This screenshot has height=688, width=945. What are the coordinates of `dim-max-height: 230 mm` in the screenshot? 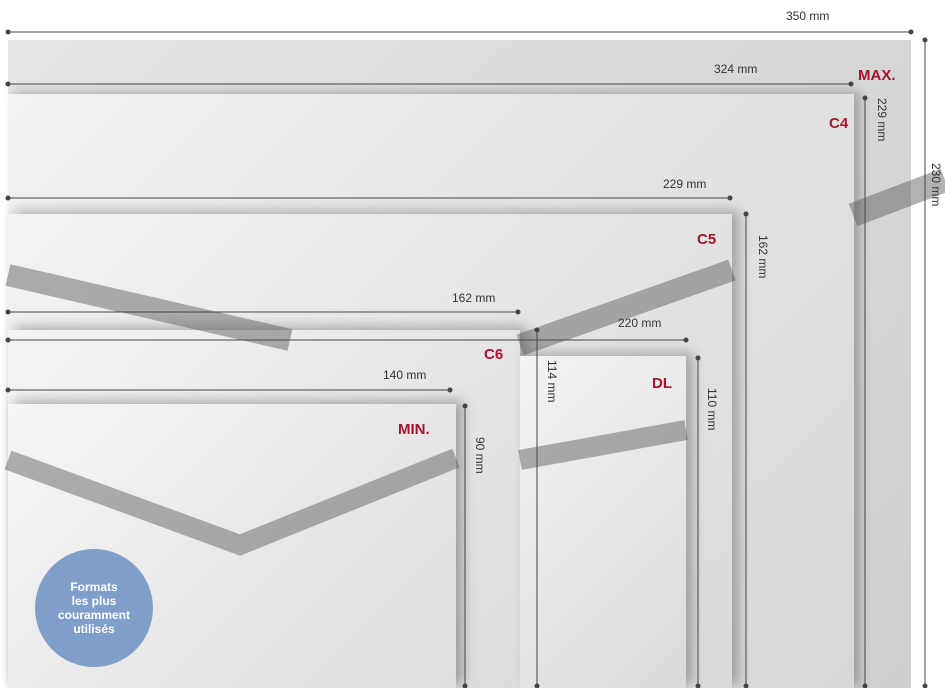 It's located at (936, 185).